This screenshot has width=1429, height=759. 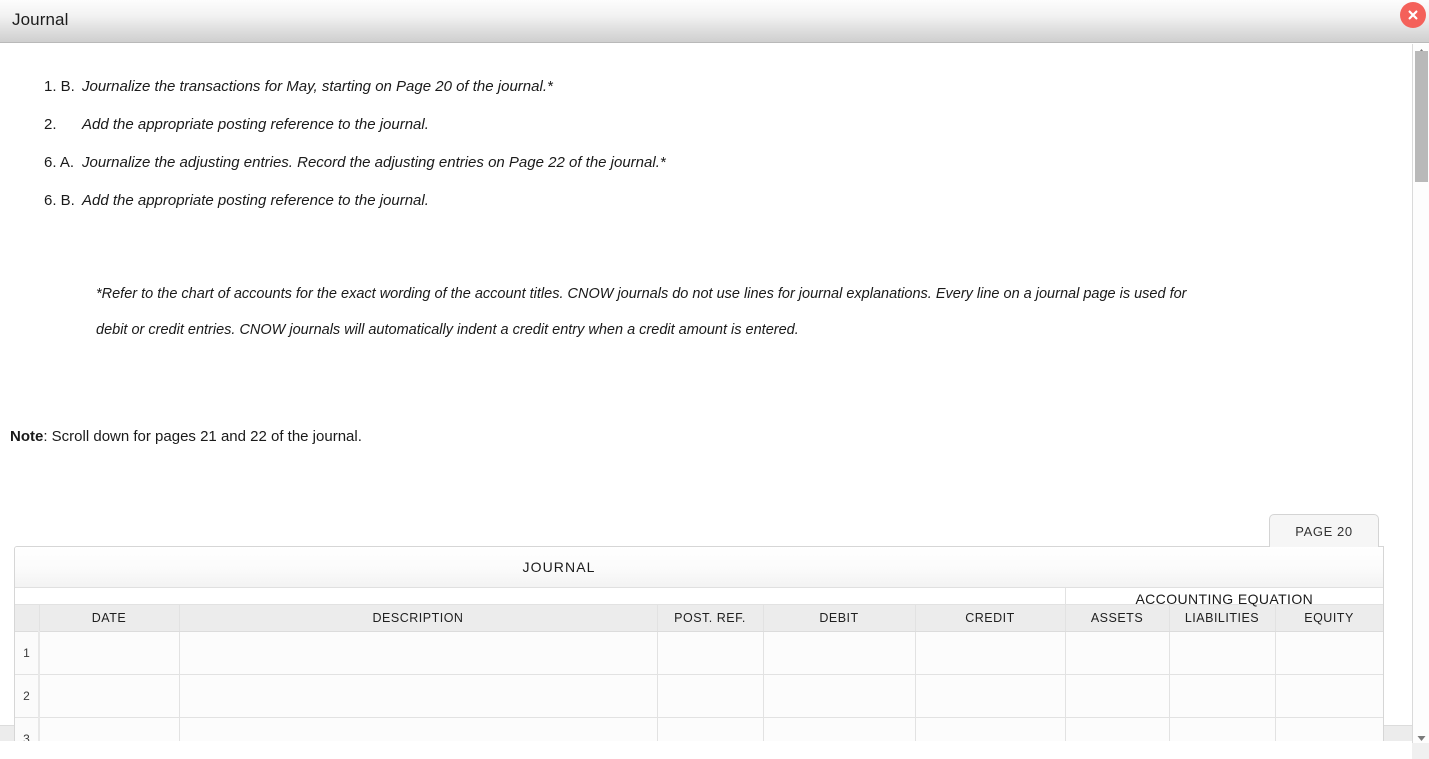 What do you see at coordinates (714, 21) in the screenshot?
I see `window-titlebar: Journal` at bounding box center [714, 21].